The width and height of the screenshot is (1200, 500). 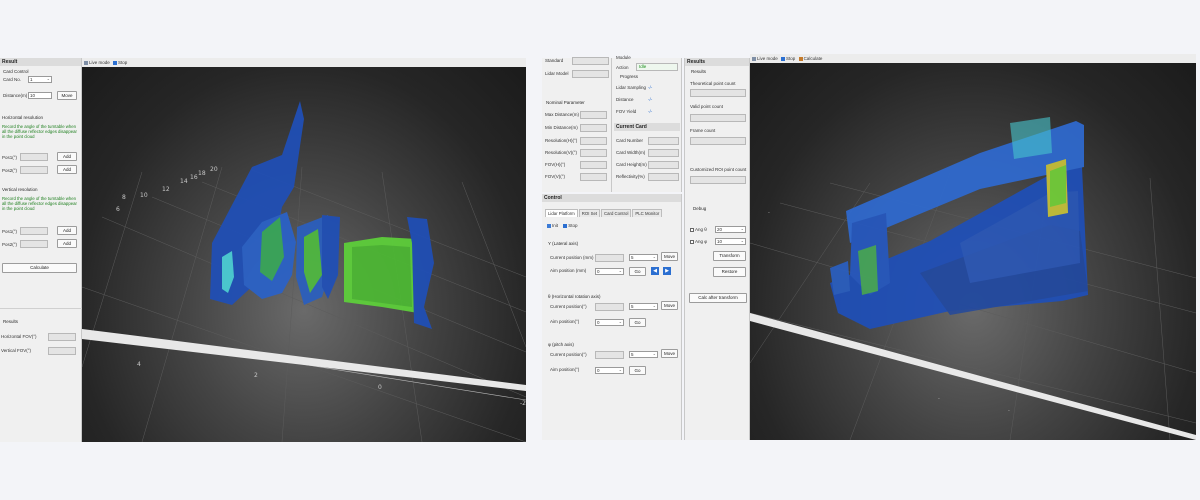 What do you see at coordinates (701, 241) in the screenshot?
I see `ang-phi-text: Ang φ` at bounding box center [701, 241].